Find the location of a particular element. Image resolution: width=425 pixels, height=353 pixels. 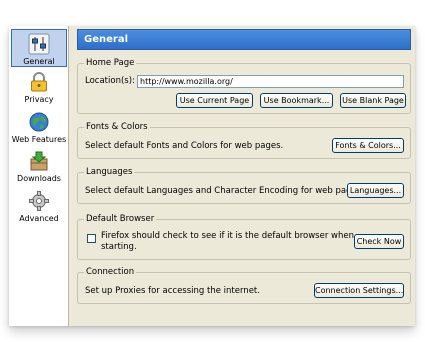

page-title: General is located at coordinates (106, 39).